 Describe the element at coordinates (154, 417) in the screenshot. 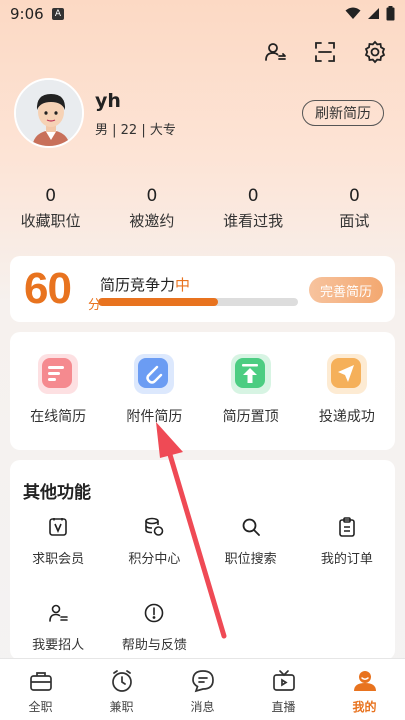

I see `resume-action-label: 附件简历` at that location.